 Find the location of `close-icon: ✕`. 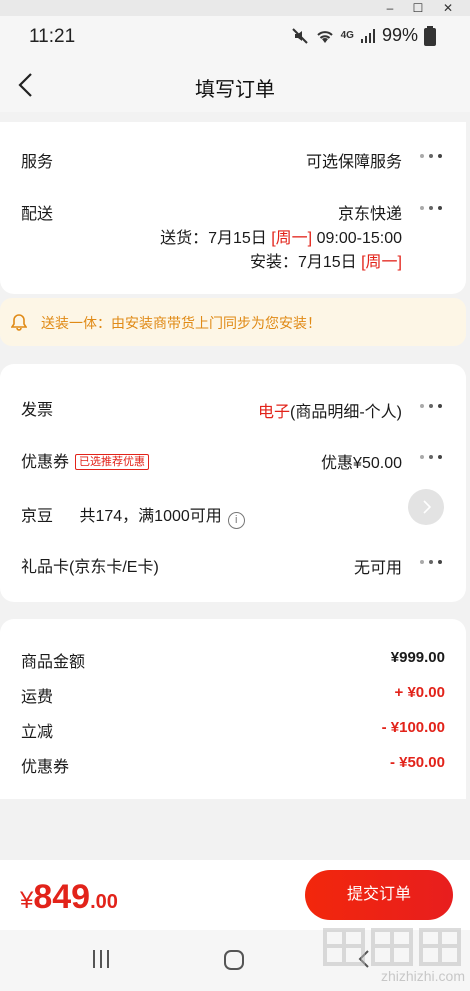

close-icon: ✕ is located at coordinates (448, 8).